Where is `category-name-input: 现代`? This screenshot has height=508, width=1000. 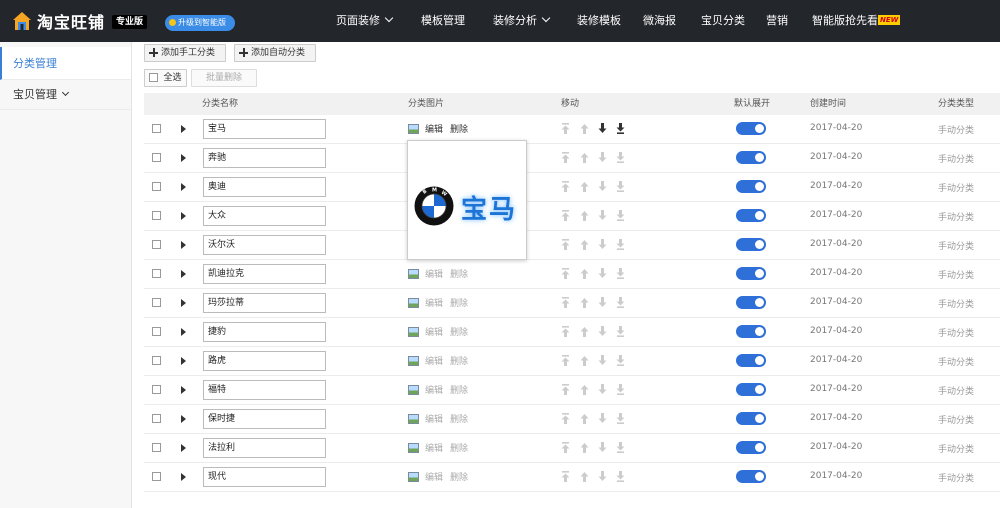
category-name-input: 现代 is located at coordinates (264, 477).